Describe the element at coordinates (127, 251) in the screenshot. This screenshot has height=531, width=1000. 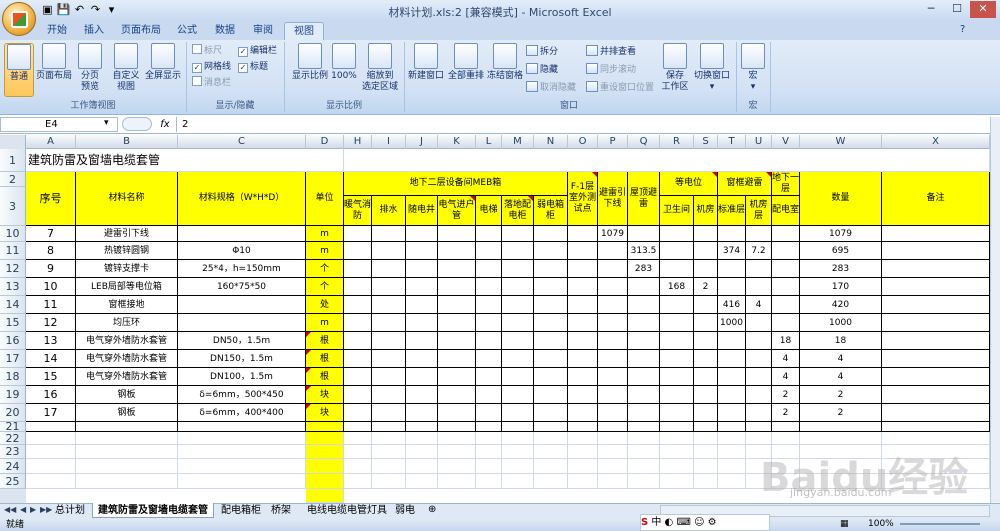
I see `data-row-8-name: 热镀锌圆钢` at that location.